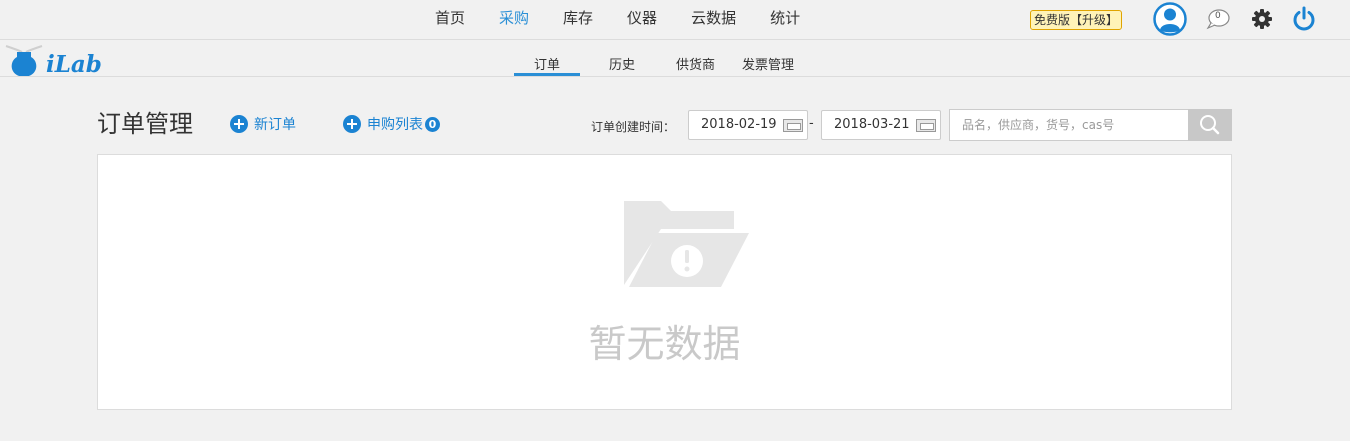  I want to click on date-from-input: 2018-02-19, so click(748, 125).